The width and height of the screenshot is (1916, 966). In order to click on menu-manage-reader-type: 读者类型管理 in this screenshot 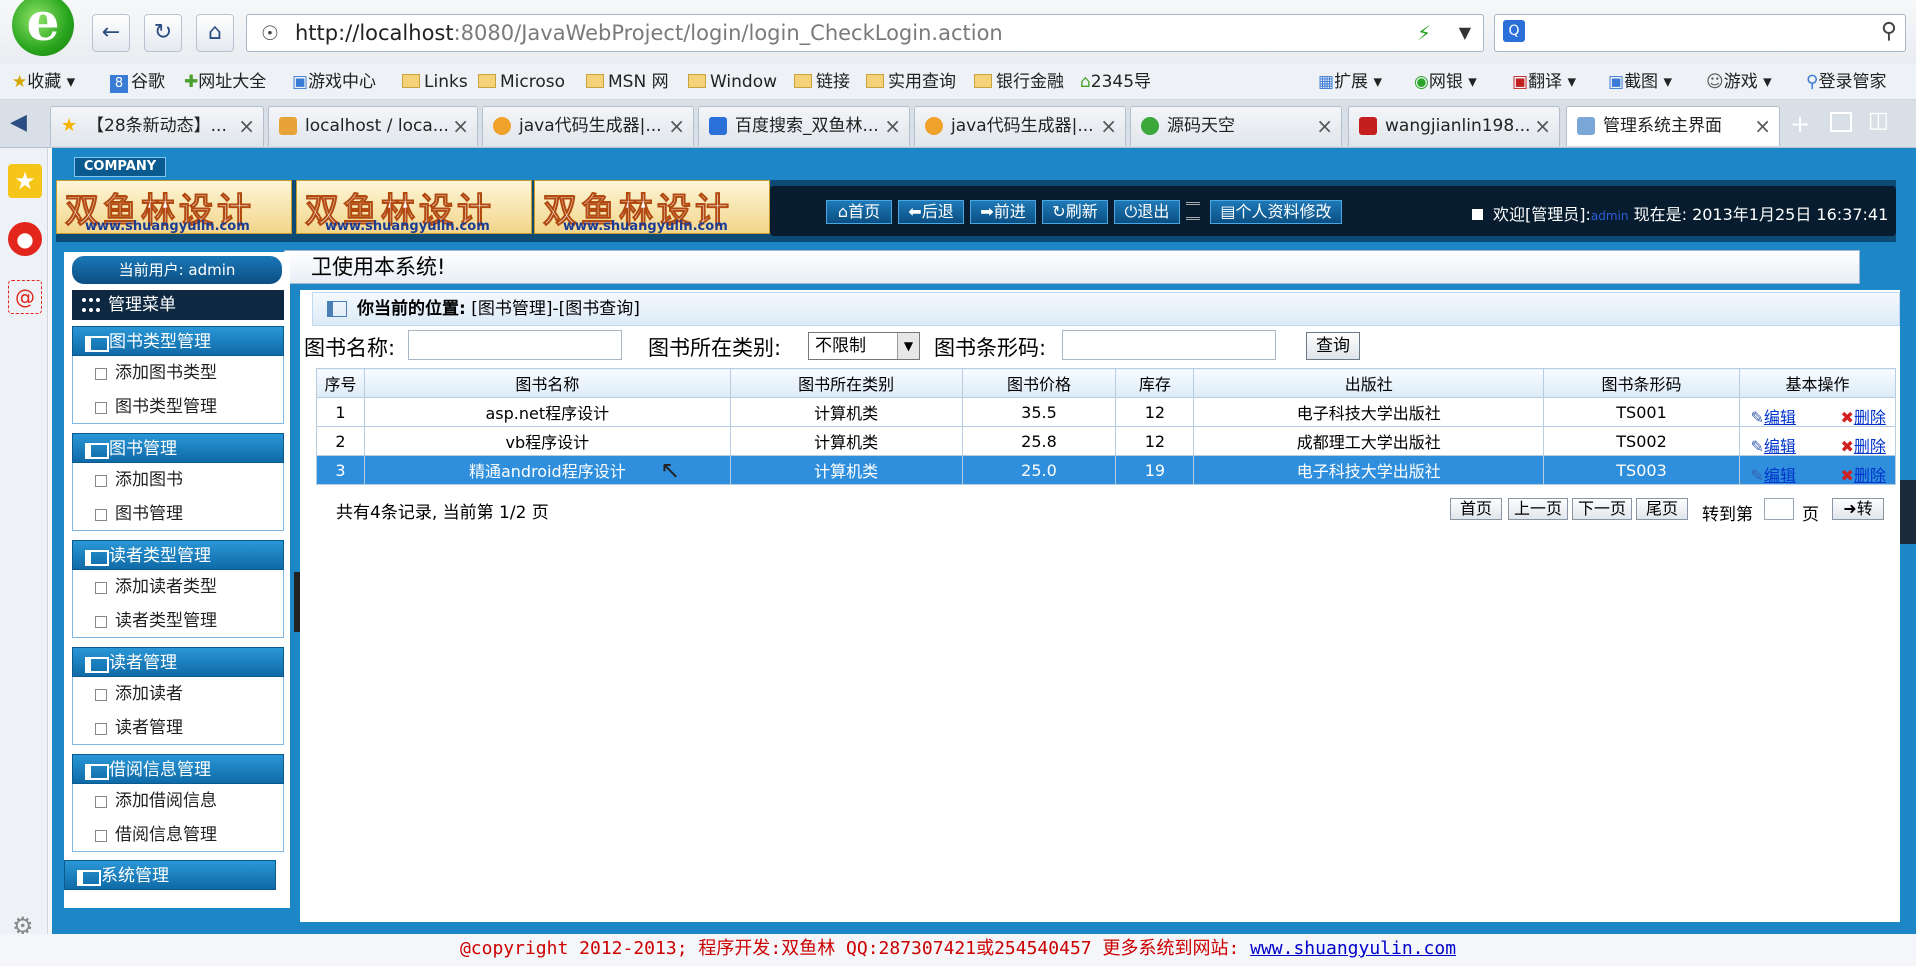, I will do `click(178, 621)`.